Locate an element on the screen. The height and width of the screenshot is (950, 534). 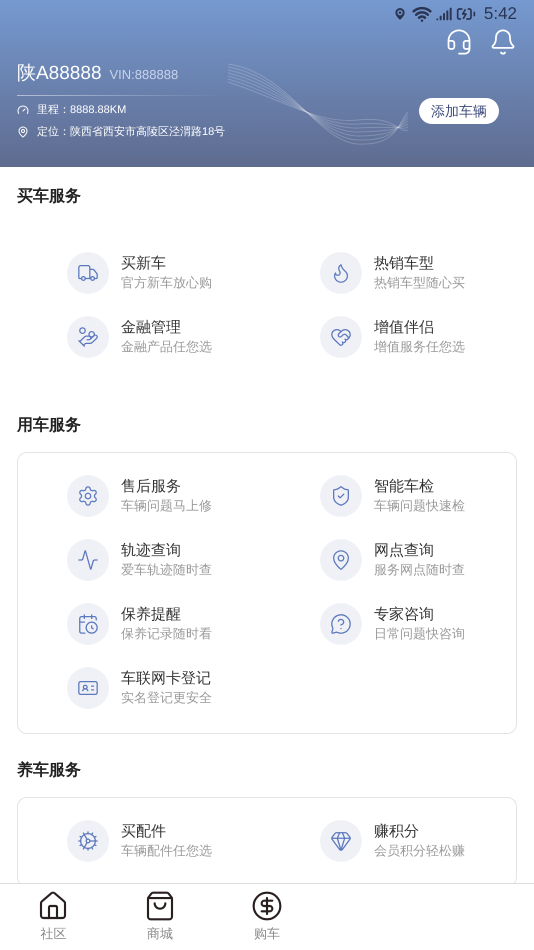
service-item: 金融管理 金融产品任您选 is located at coordinates (193, 337).